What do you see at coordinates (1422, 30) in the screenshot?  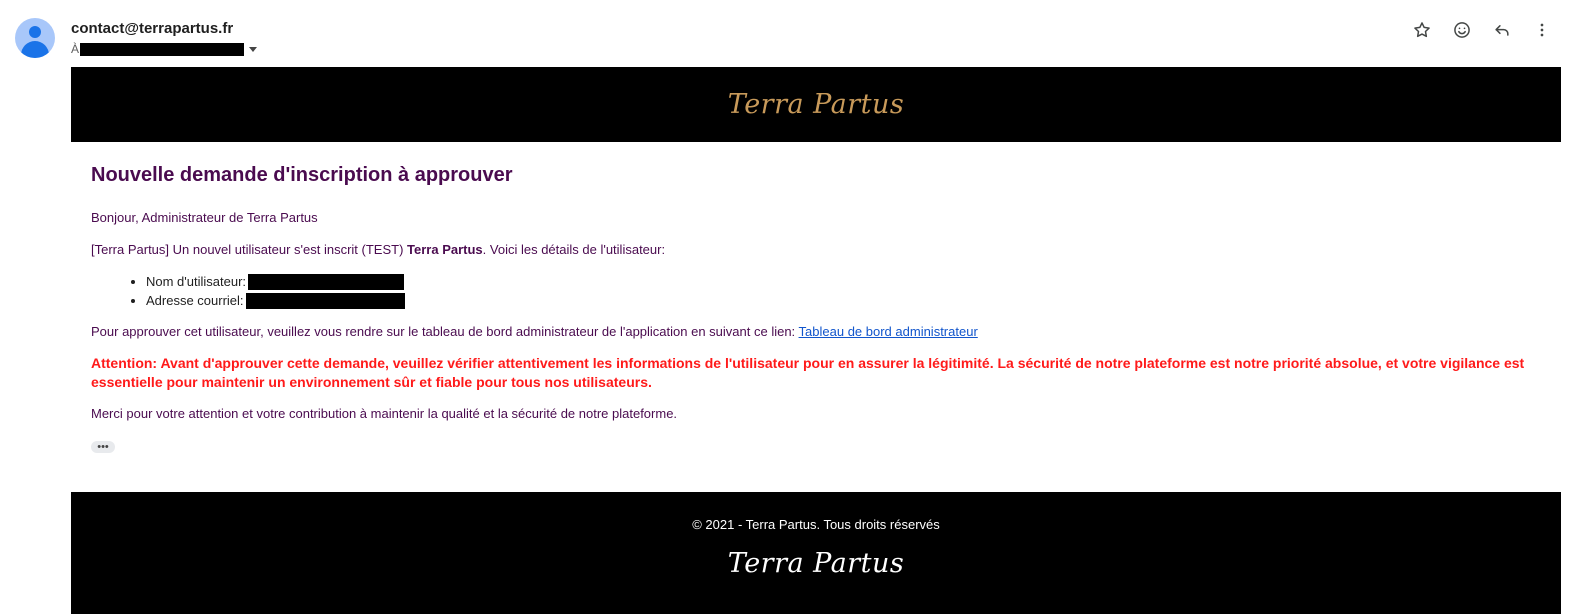 I see `star-icon` at bounding box center [1422, 30].